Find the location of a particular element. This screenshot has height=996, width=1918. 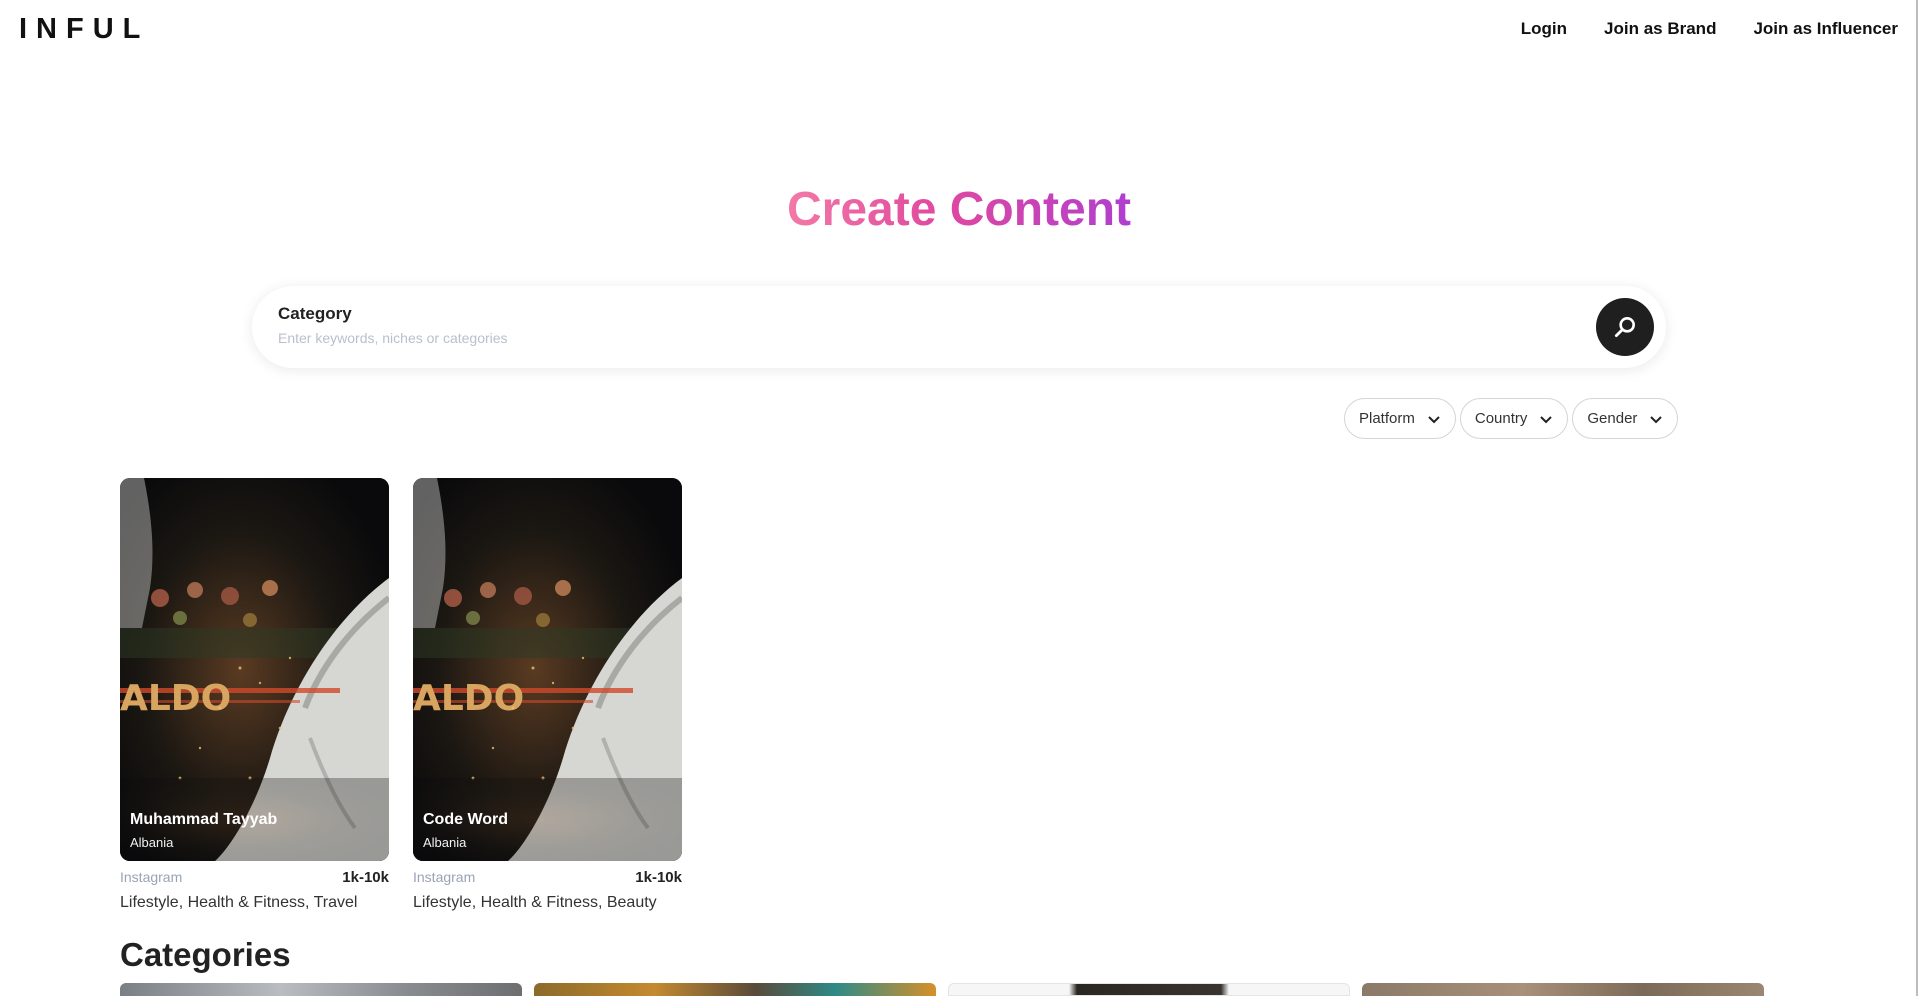

gender-filter-label: Gender is located at coordinates (1612, 418).